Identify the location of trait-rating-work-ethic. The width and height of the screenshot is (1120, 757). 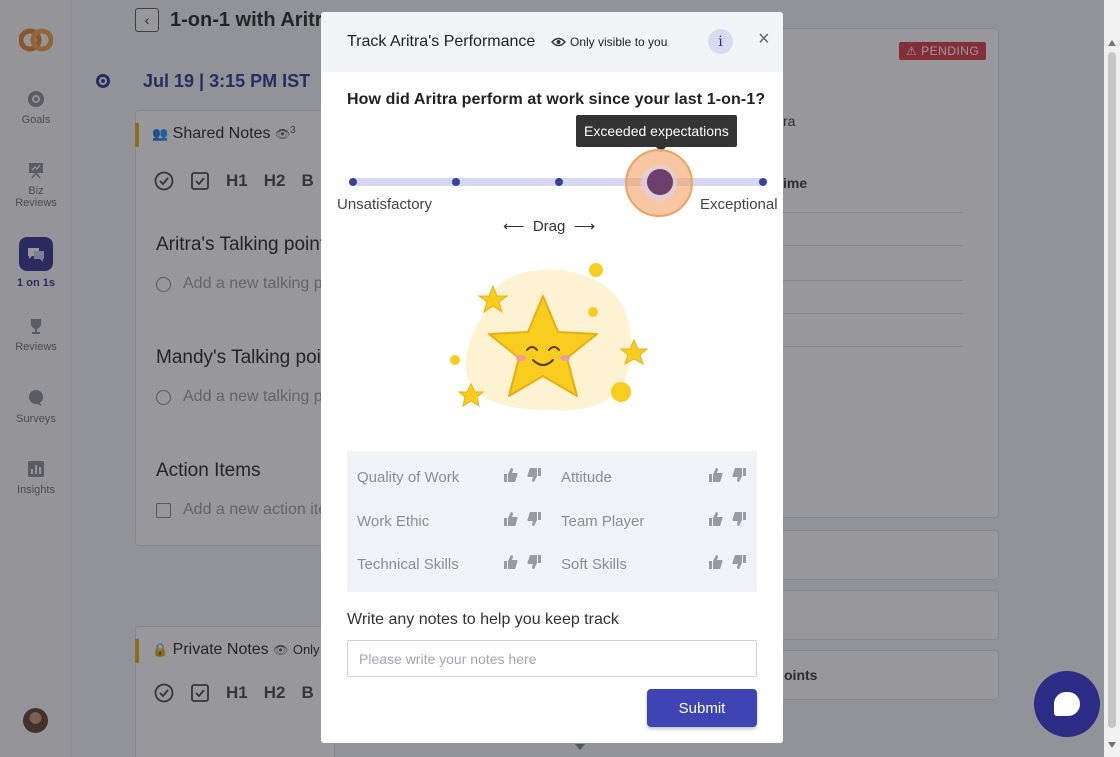
(522, 519).